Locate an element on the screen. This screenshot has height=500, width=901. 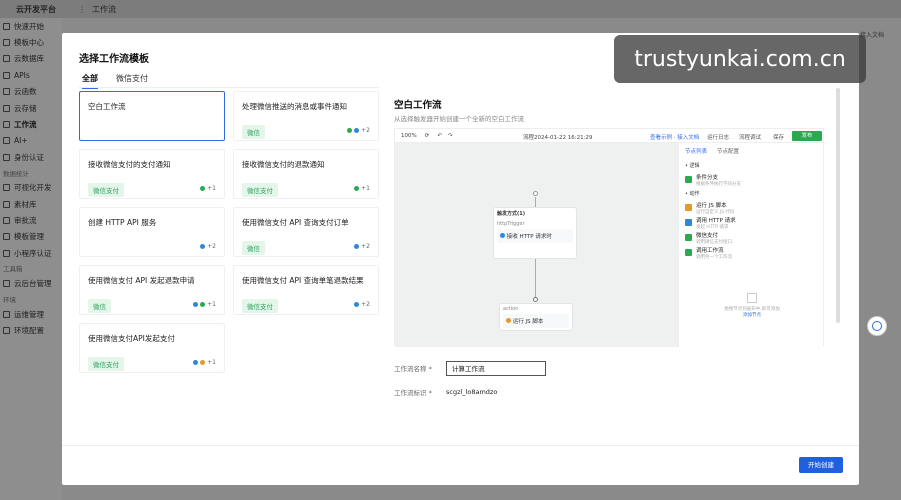
modal-title: 选择工作流模板 is located at coordinates (114, 59).